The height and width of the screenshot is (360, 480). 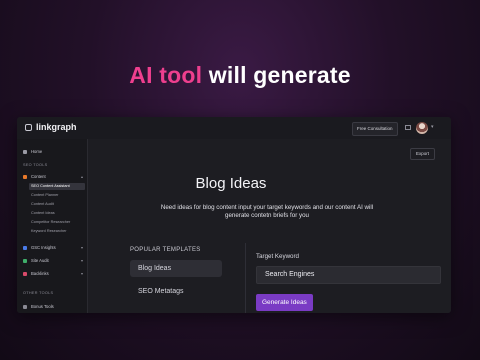 I want to click on sidebar-item-label: GSC Insights, so click(x=43, y=247).